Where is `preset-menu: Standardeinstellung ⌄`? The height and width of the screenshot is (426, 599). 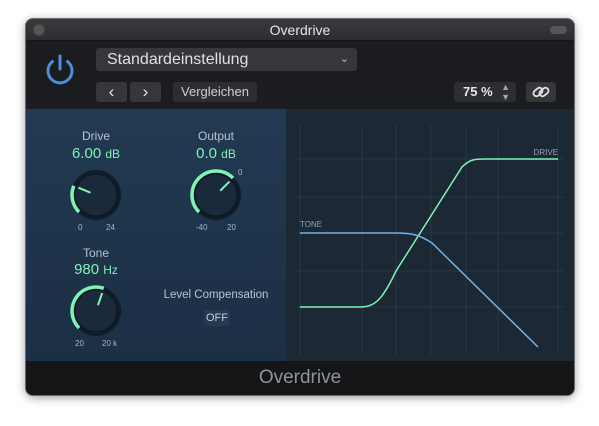
preset-menu: Standardeinstellung ⌄ is located at coordinates (226, 59).